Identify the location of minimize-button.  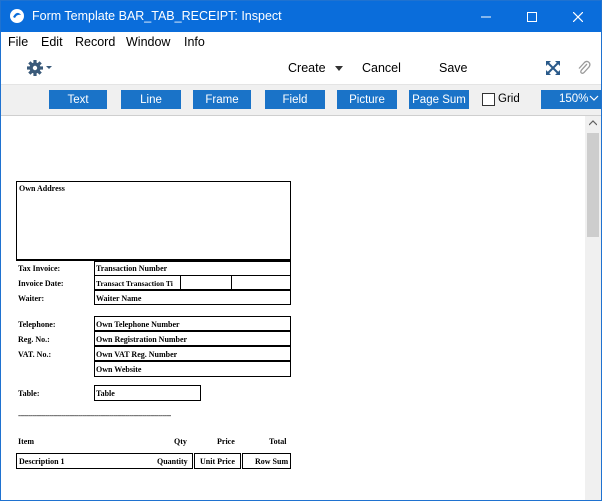
(486, 16).